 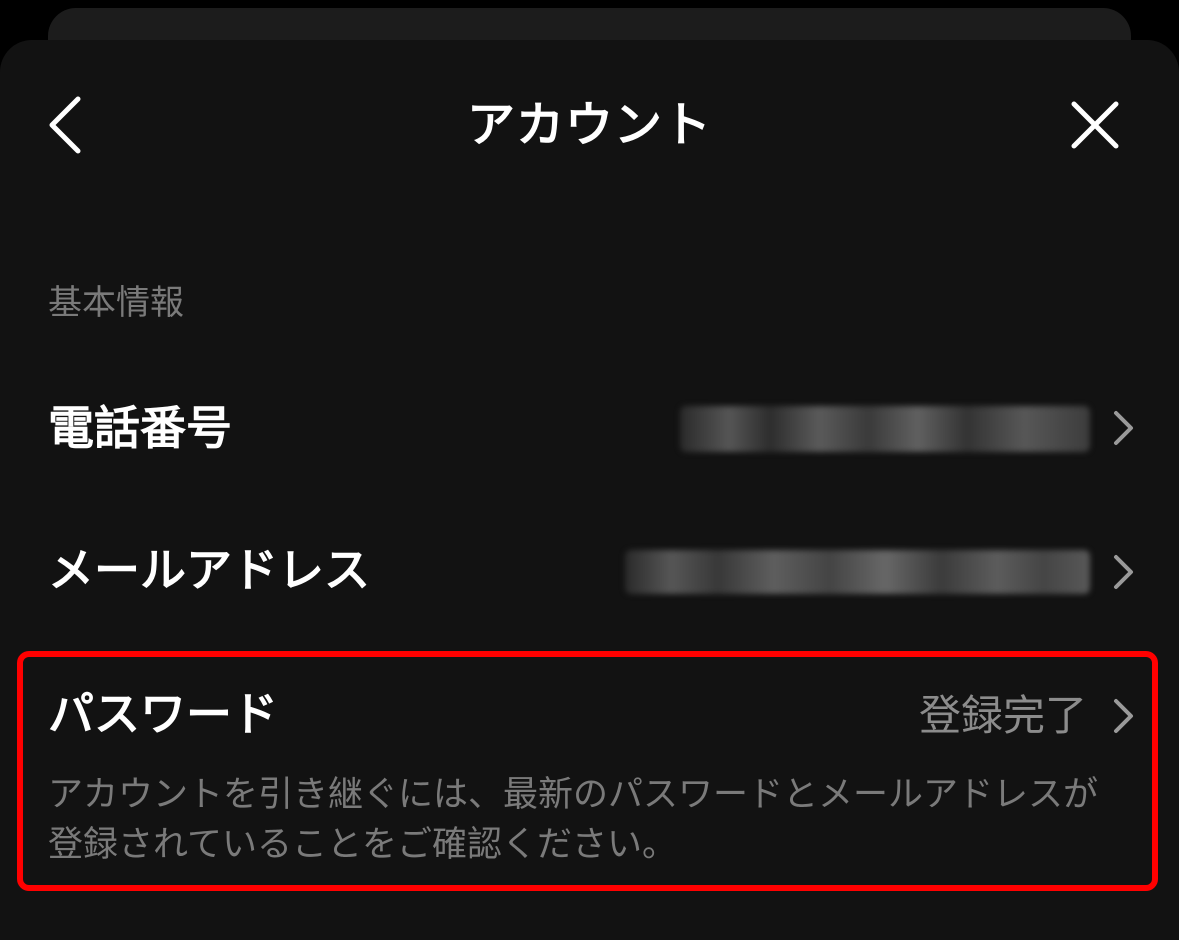 What do you see at coordinates (116, 303) in the screenshot?
I see `section-label-basic-info: 基本情報` at bounding box center [116, 303].